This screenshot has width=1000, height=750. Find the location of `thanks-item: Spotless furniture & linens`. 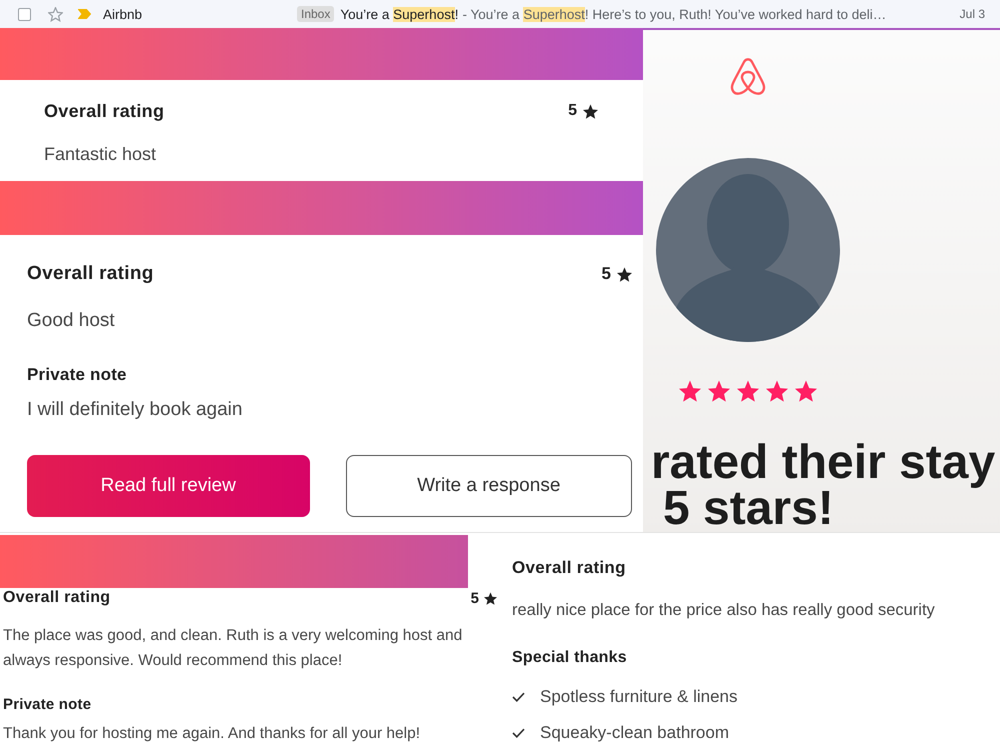

thanks-item: Spotless furniture & linens is located at coordinates (639, 697).